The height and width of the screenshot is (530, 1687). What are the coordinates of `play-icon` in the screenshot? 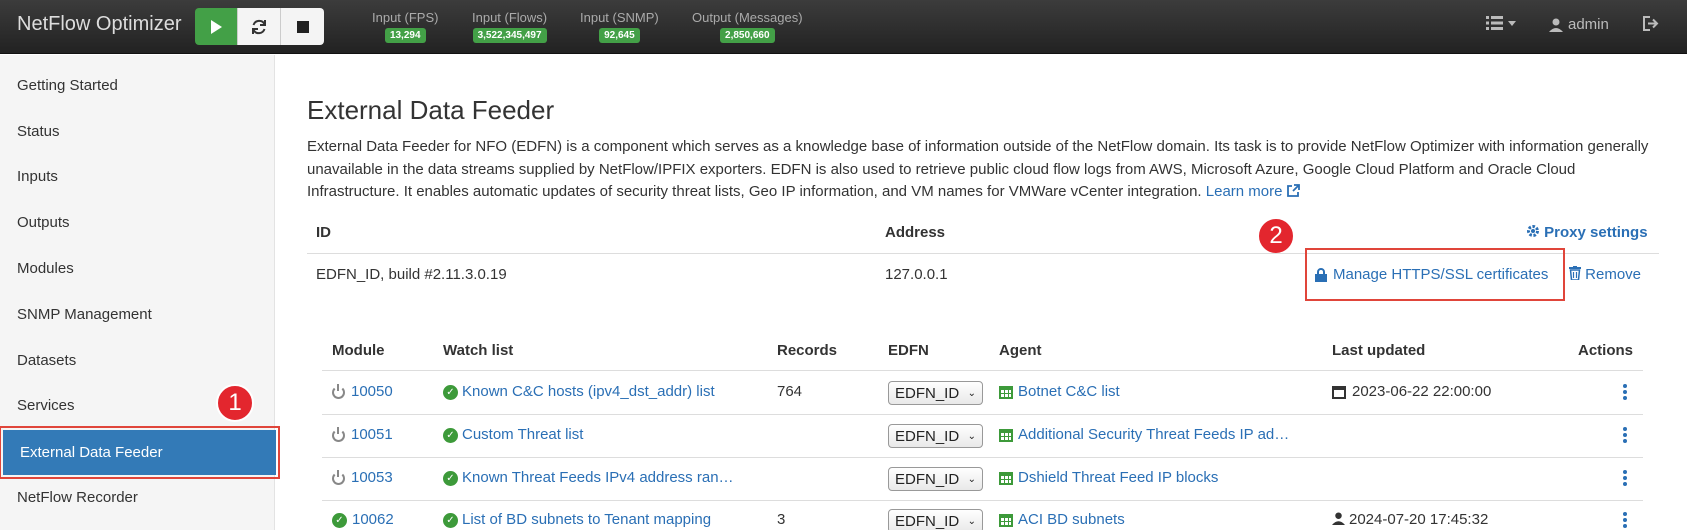 It's located at (216, 26).